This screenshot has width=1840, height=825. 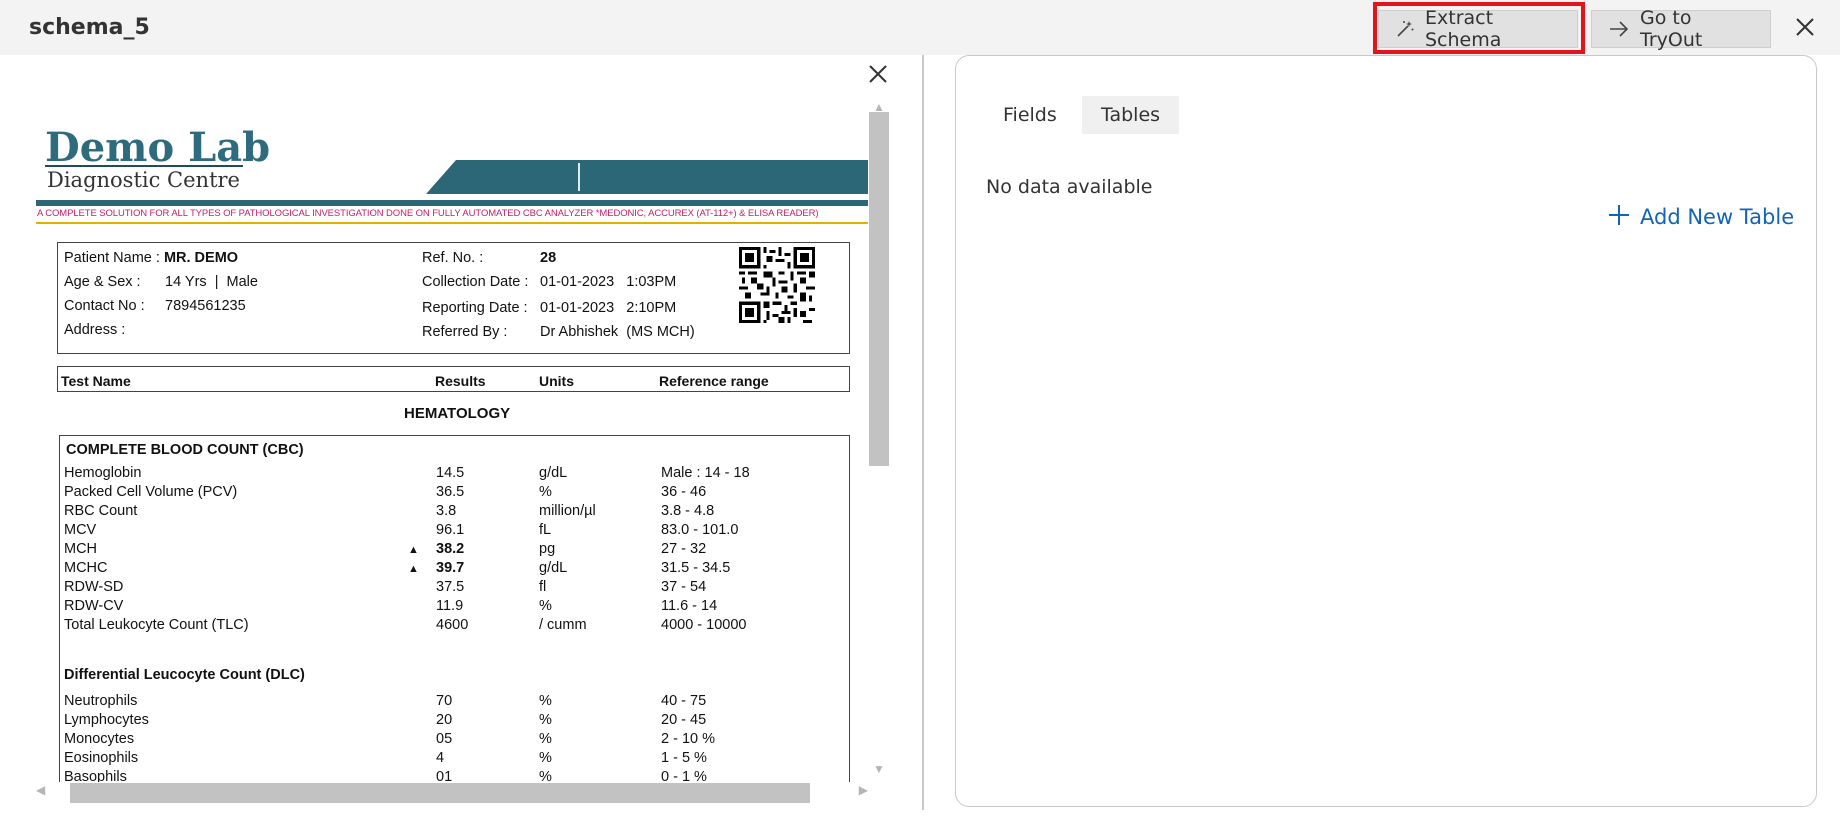 What do you see at coordinates (684, 758) in the screenshot?
I see `reference-range: 1 - 5 %` at bounding box center [684, 758].